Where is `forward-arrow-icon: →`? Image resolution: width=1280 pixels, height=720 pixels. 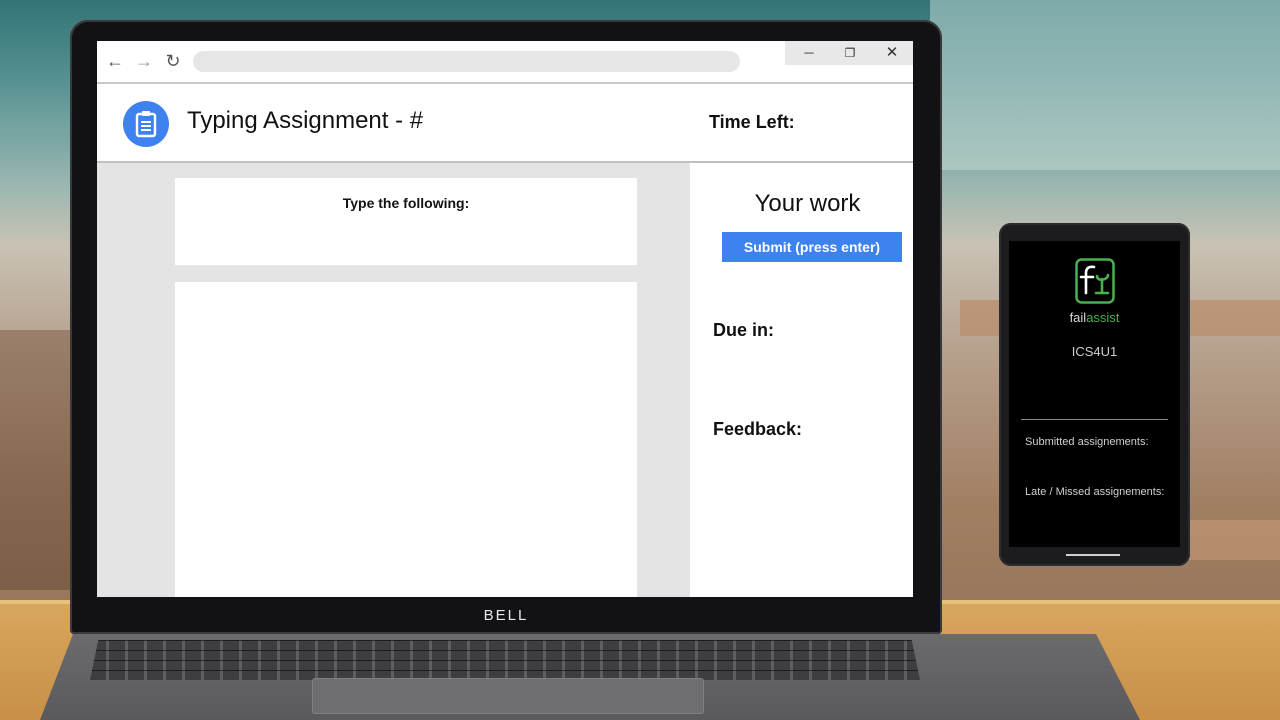 forward-arrow-icon: → is located at coordinates (144, 61).